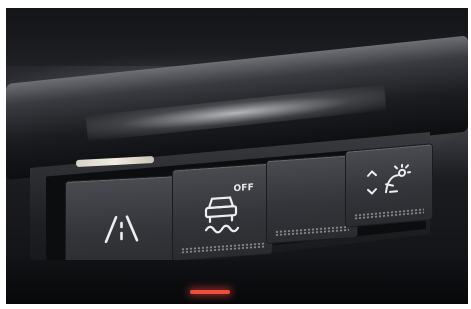  I want to click on traction-control-button: OFF, so click(222, 212).